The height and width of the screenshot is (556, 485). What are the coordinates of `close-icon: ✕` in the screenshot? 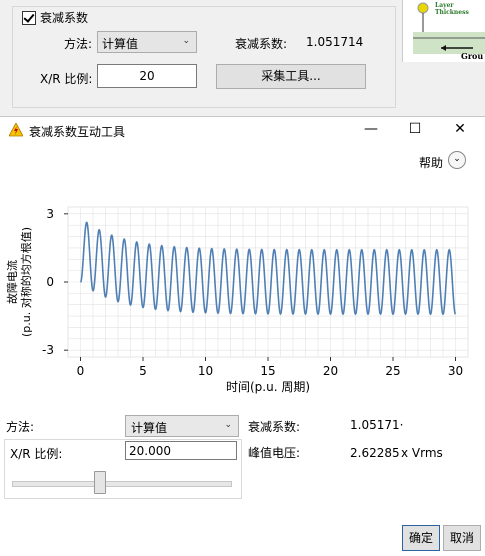 It's located at (460, 129).